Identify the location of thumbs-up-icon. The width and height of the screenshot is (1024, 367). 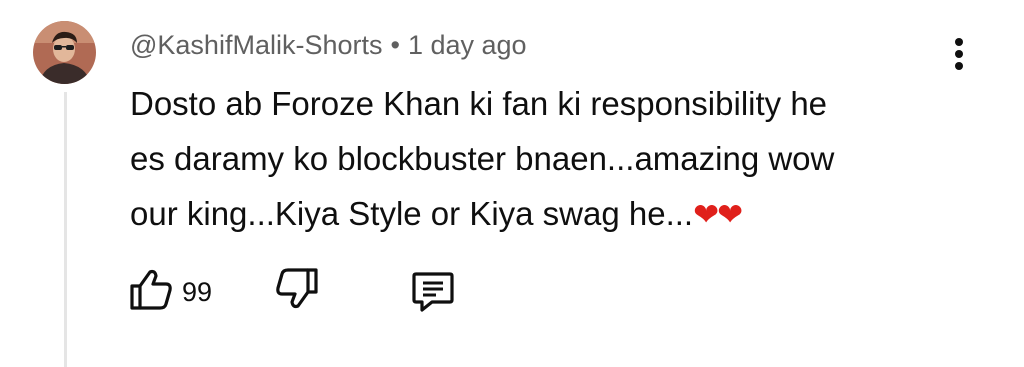
(151, 289).